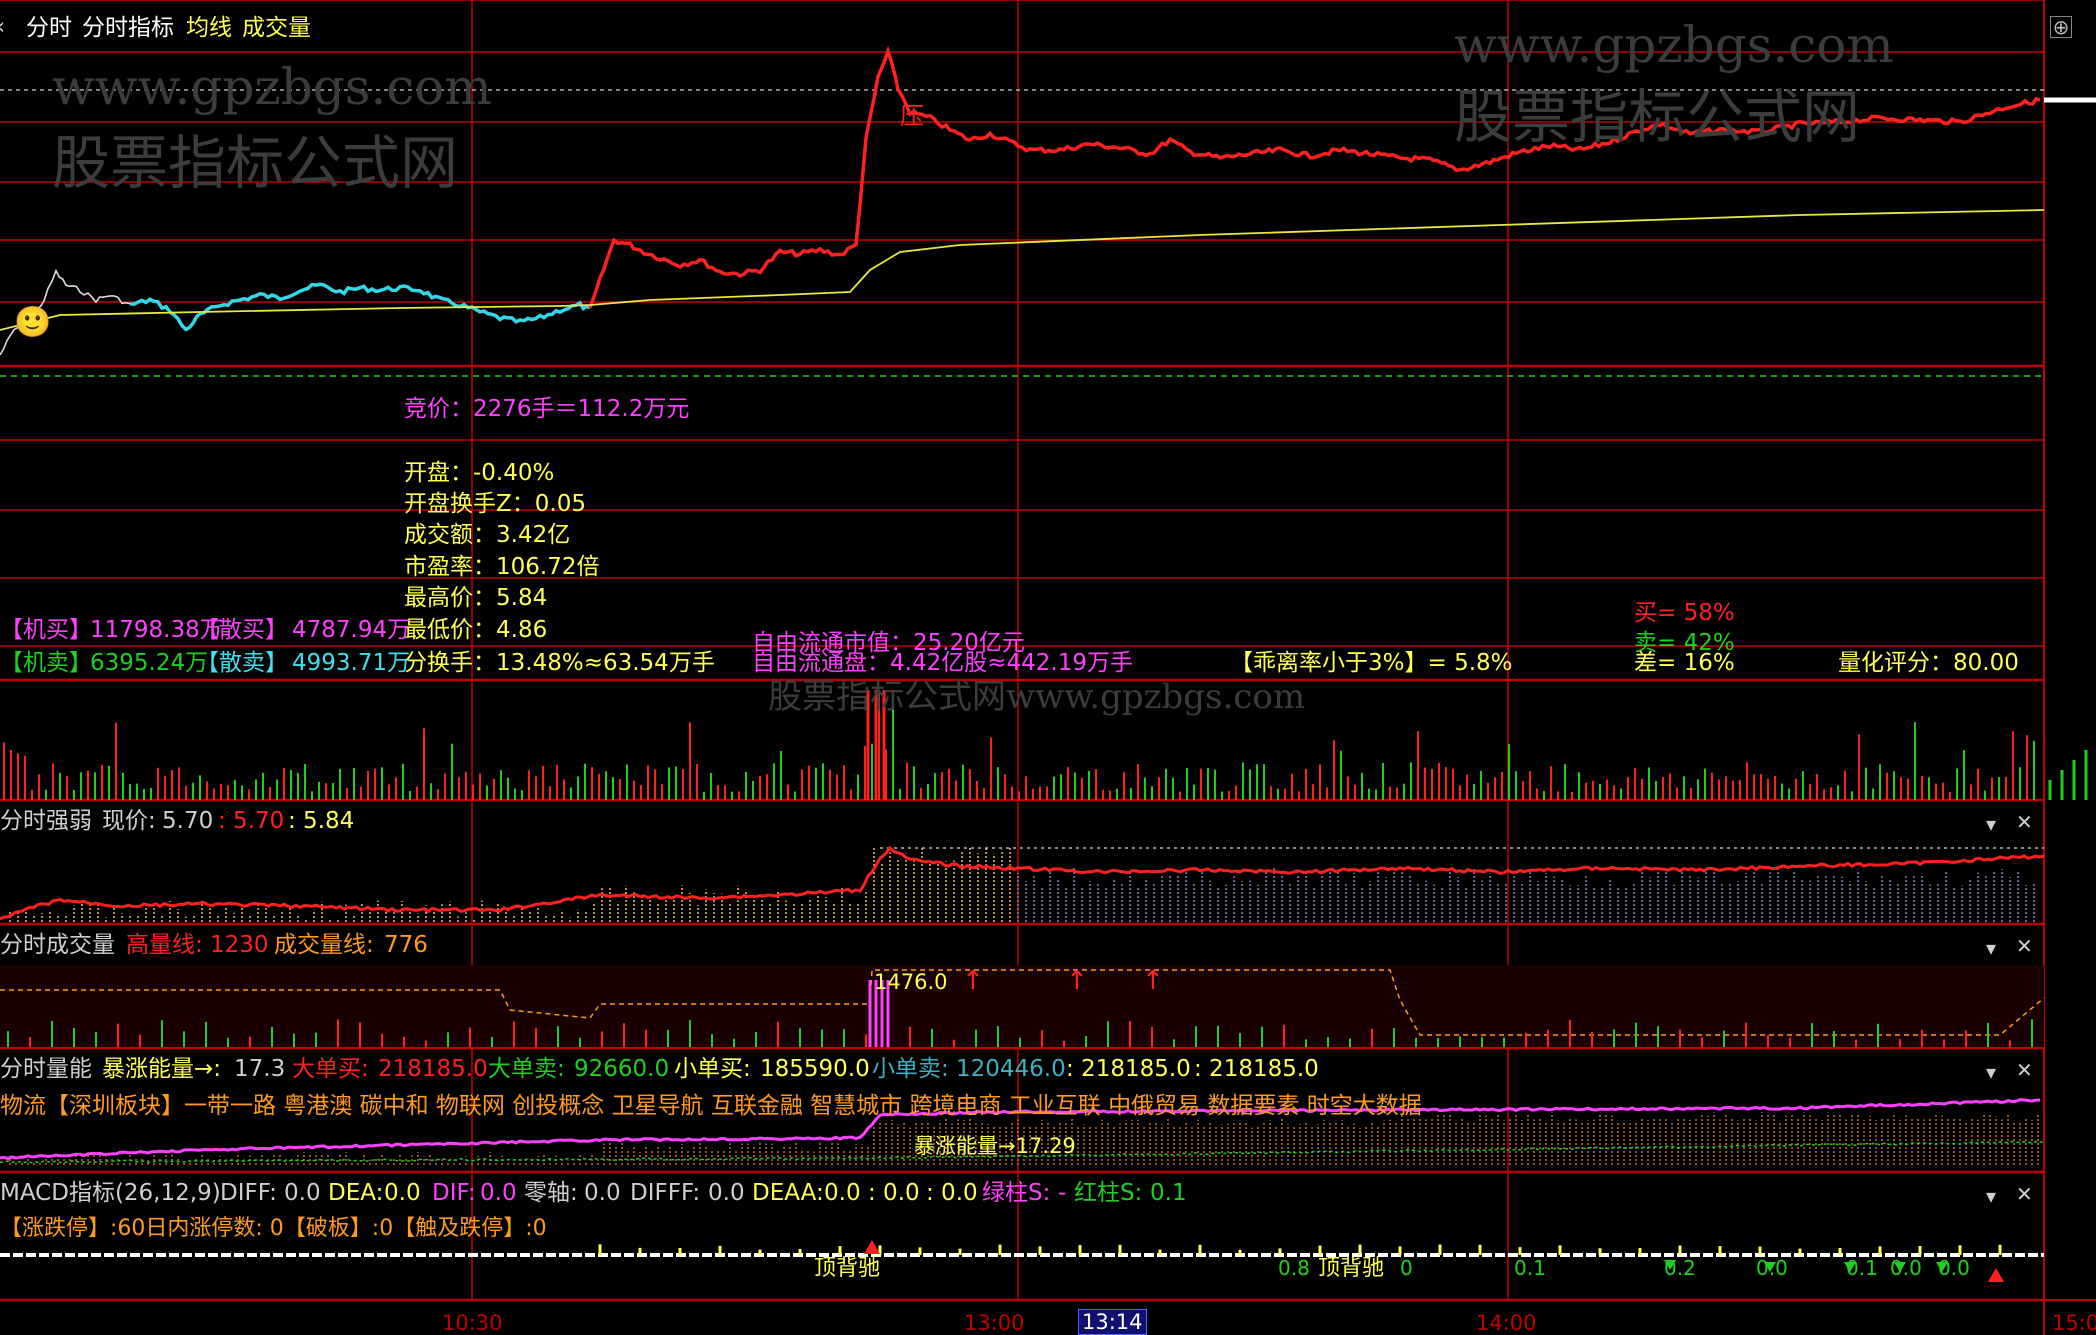  What do you see at coordinates (1128, 1069) in the screenshot?
I see `energy-value-1: : 218185.0` at bounding box center [1128, 1069].